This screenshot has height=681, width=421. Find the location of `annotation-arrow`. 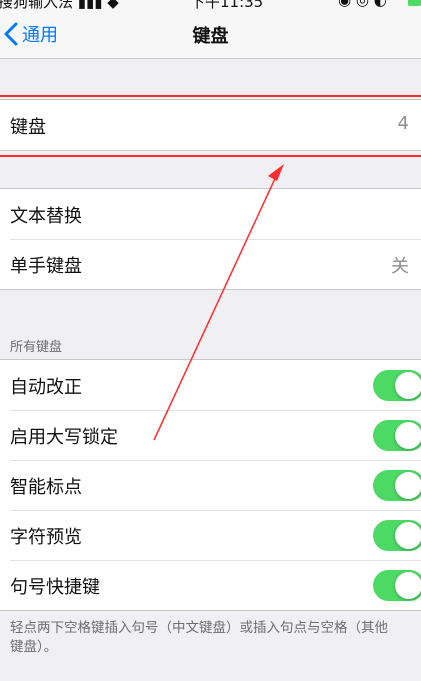

annotation-arrow is located at coordinates (218, 302).